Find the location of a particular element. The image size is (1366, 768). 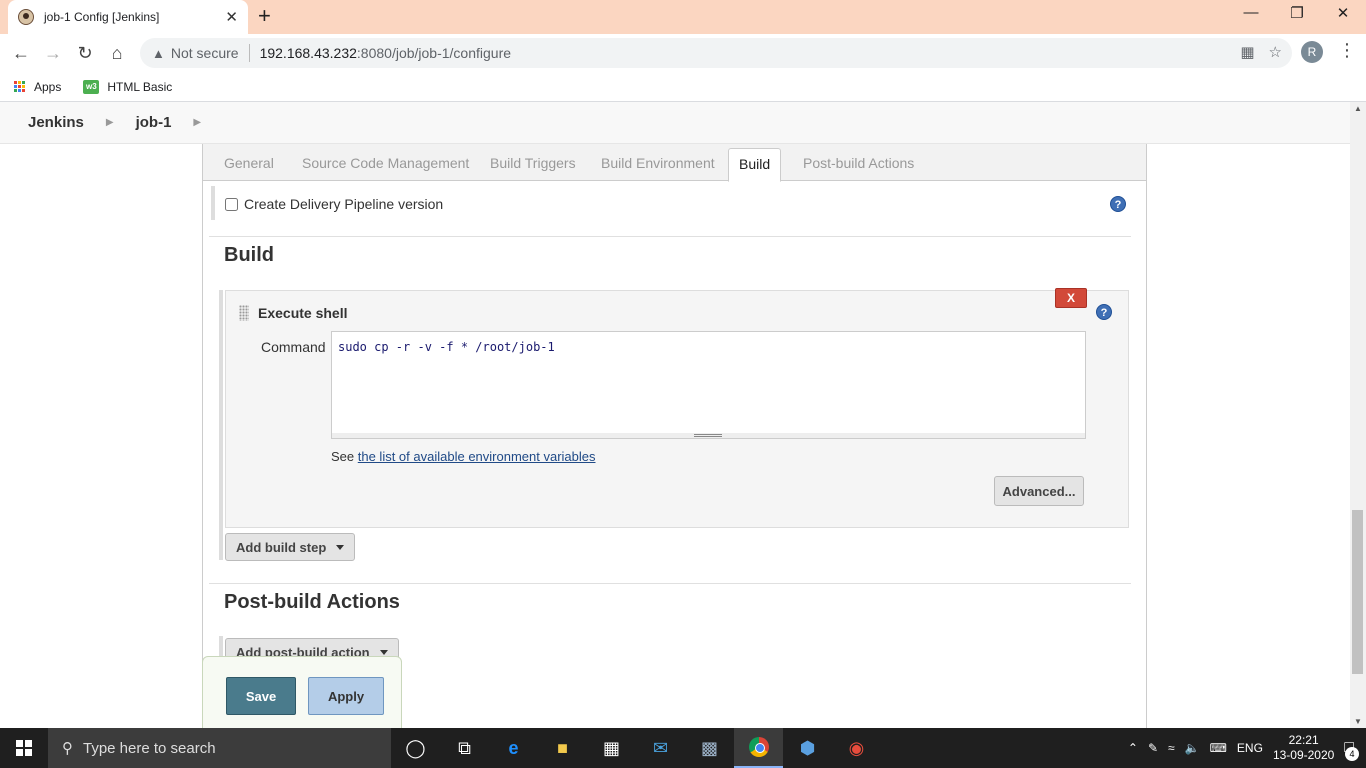

post-build-heading: Post-build Actions is located at coordinates (312, 602).